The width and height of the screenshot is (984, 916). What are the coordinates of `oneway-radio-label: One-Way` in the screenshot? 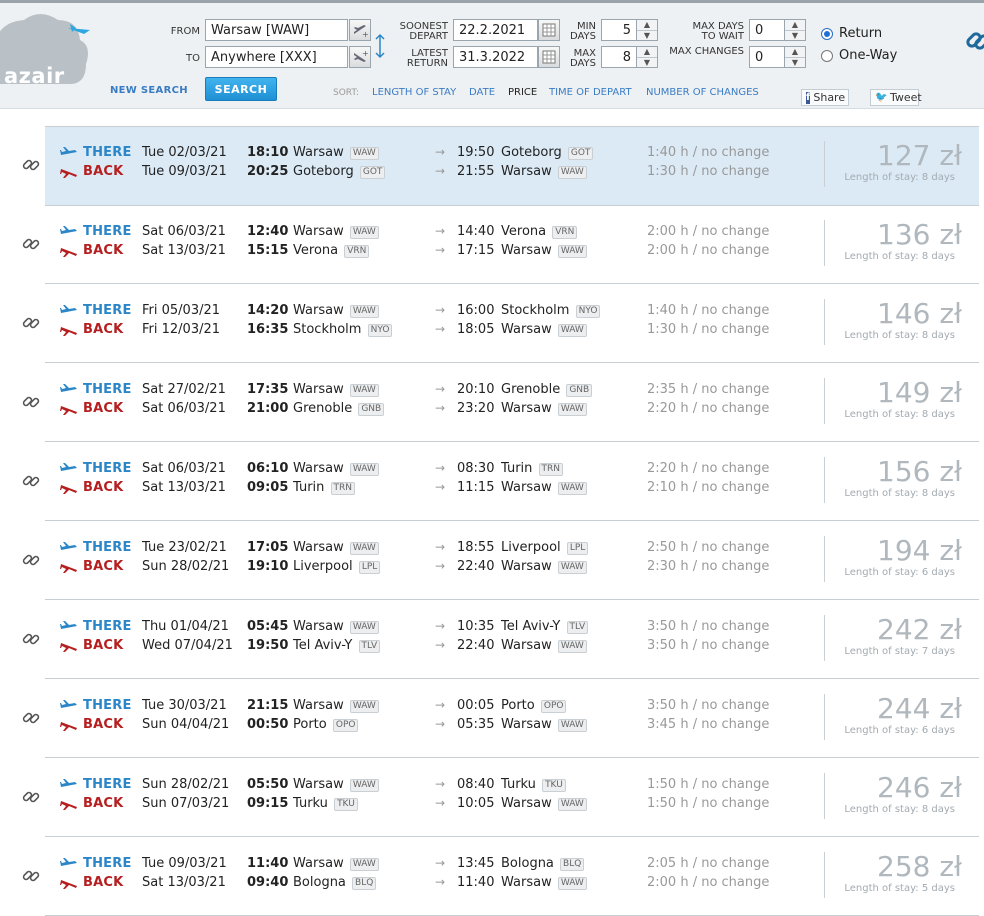 It's located at (868, 55).